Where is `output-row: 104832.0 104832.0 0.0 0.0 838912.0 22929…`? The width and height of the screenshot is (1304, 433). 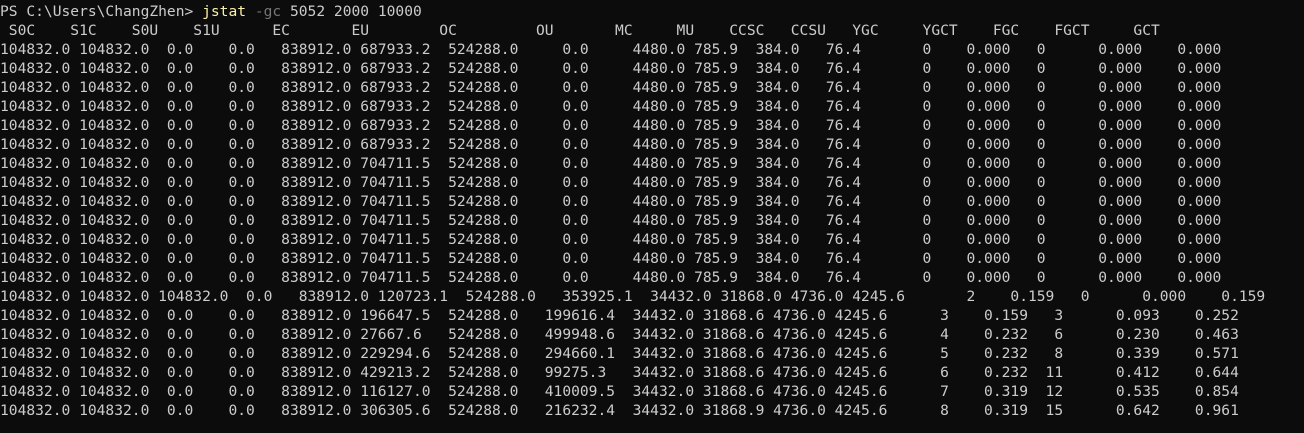 output-row: 104832.0 104832.0 0.0 0.0 838912.0 22929… is located at coordinates (619, 353).